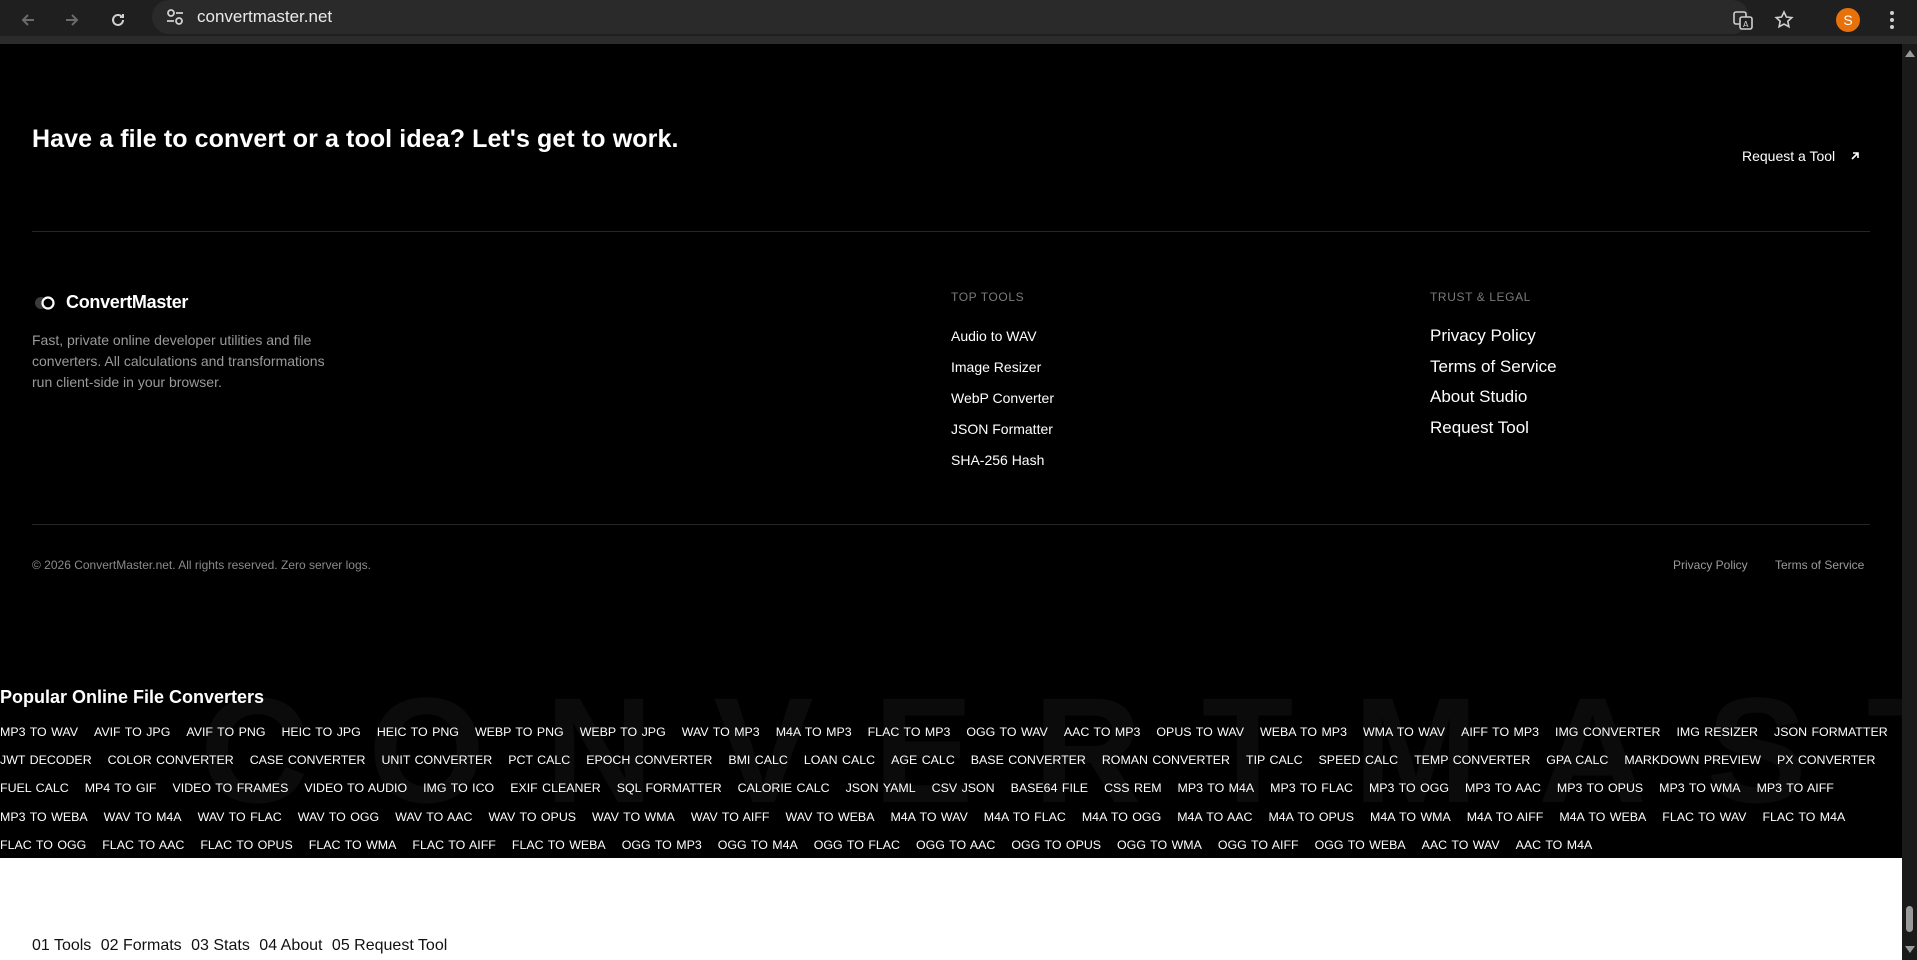  Describe the element at coordinates (132, 732) in the screenshot. I see `converter-link: AVIF TO JPG` at that location.